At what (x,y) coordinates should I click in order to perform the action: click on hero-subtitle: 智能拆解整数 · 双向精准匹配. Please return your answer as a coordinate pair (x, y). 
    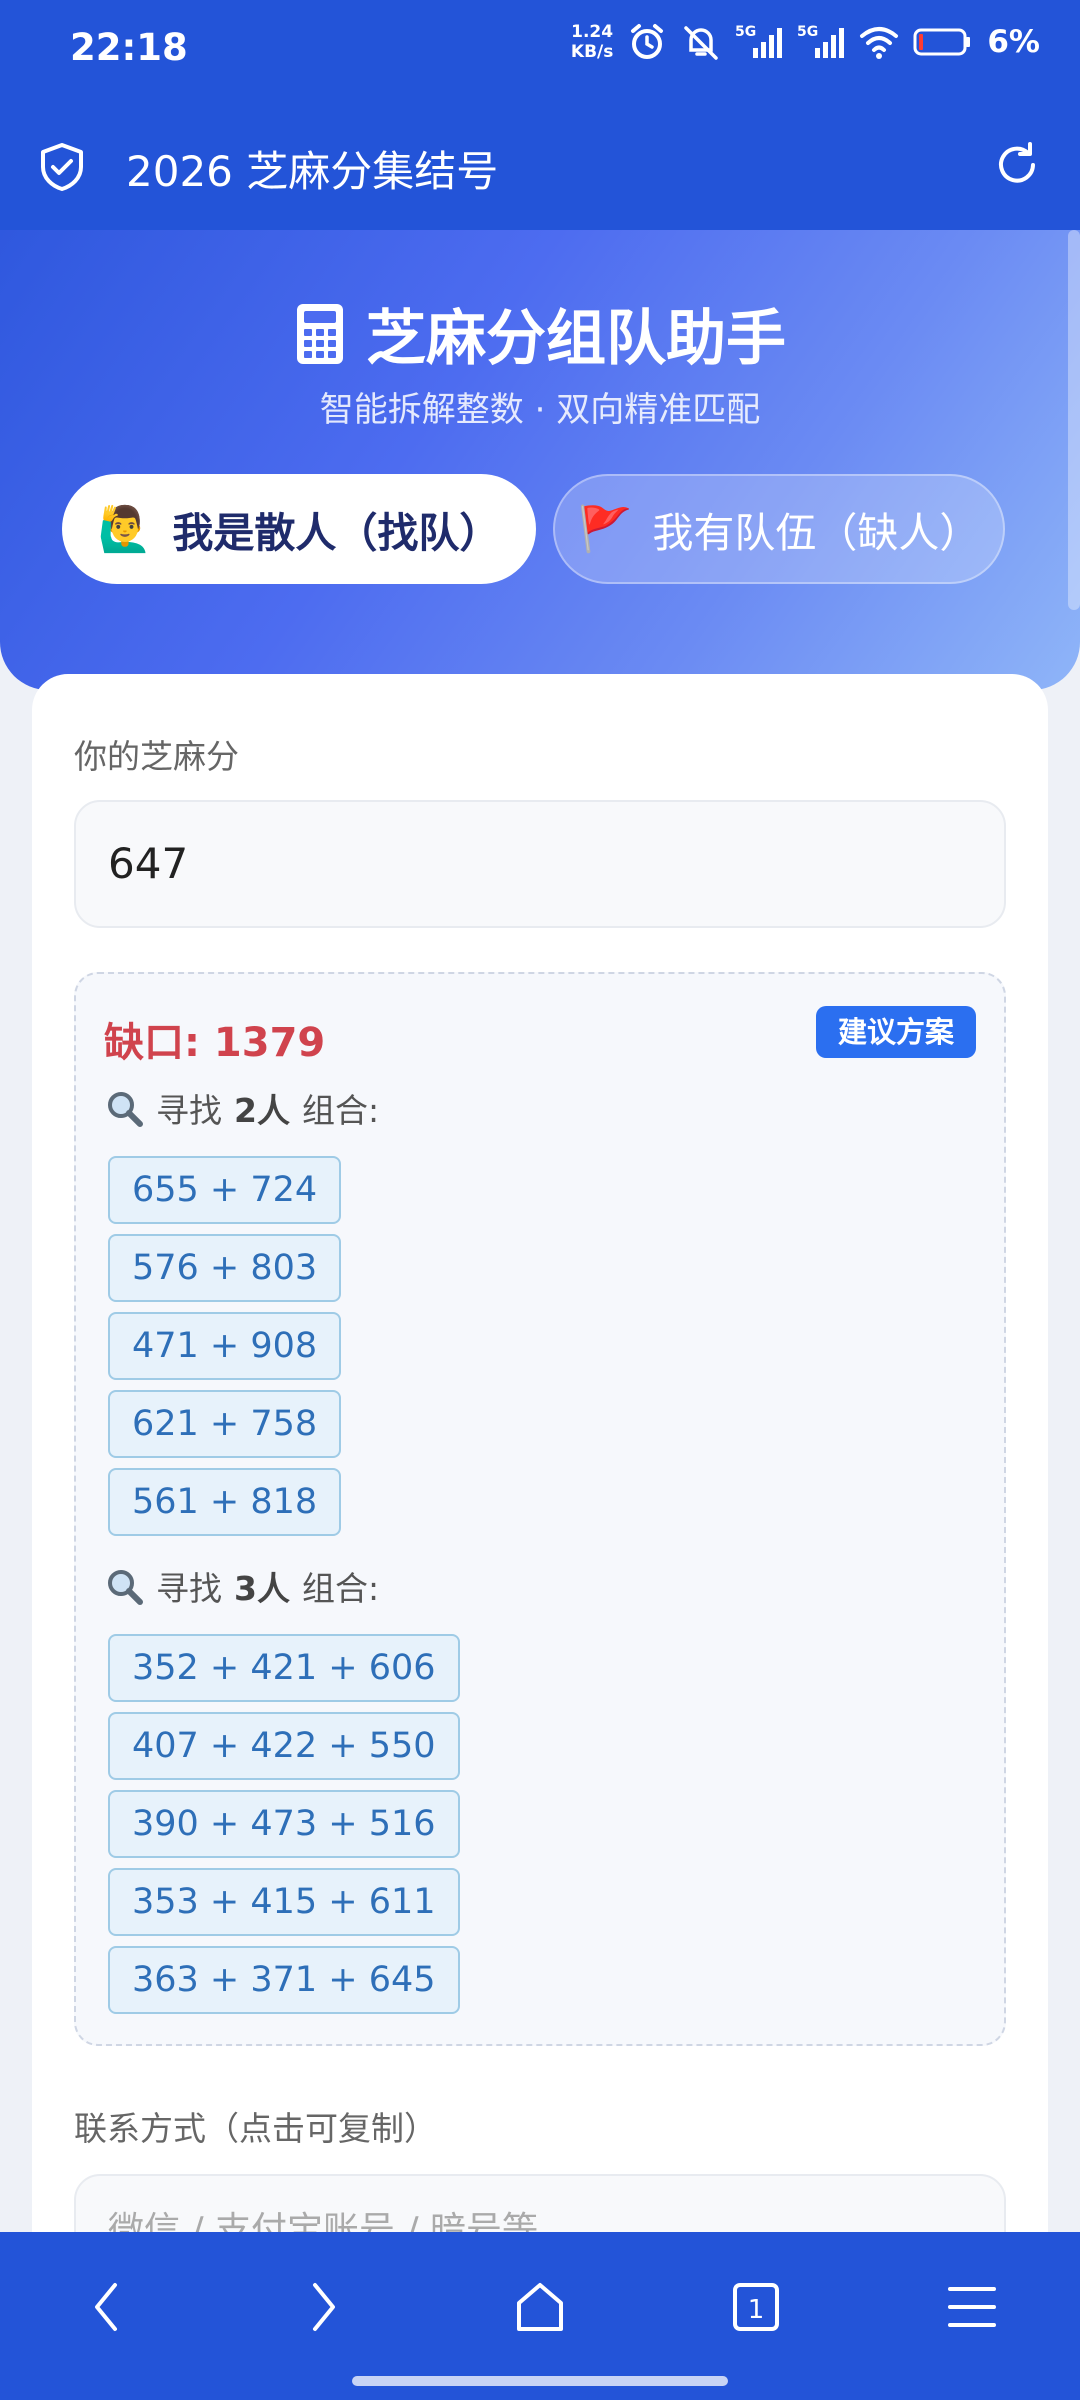
    Looking at the image, I should click on (540, 410).